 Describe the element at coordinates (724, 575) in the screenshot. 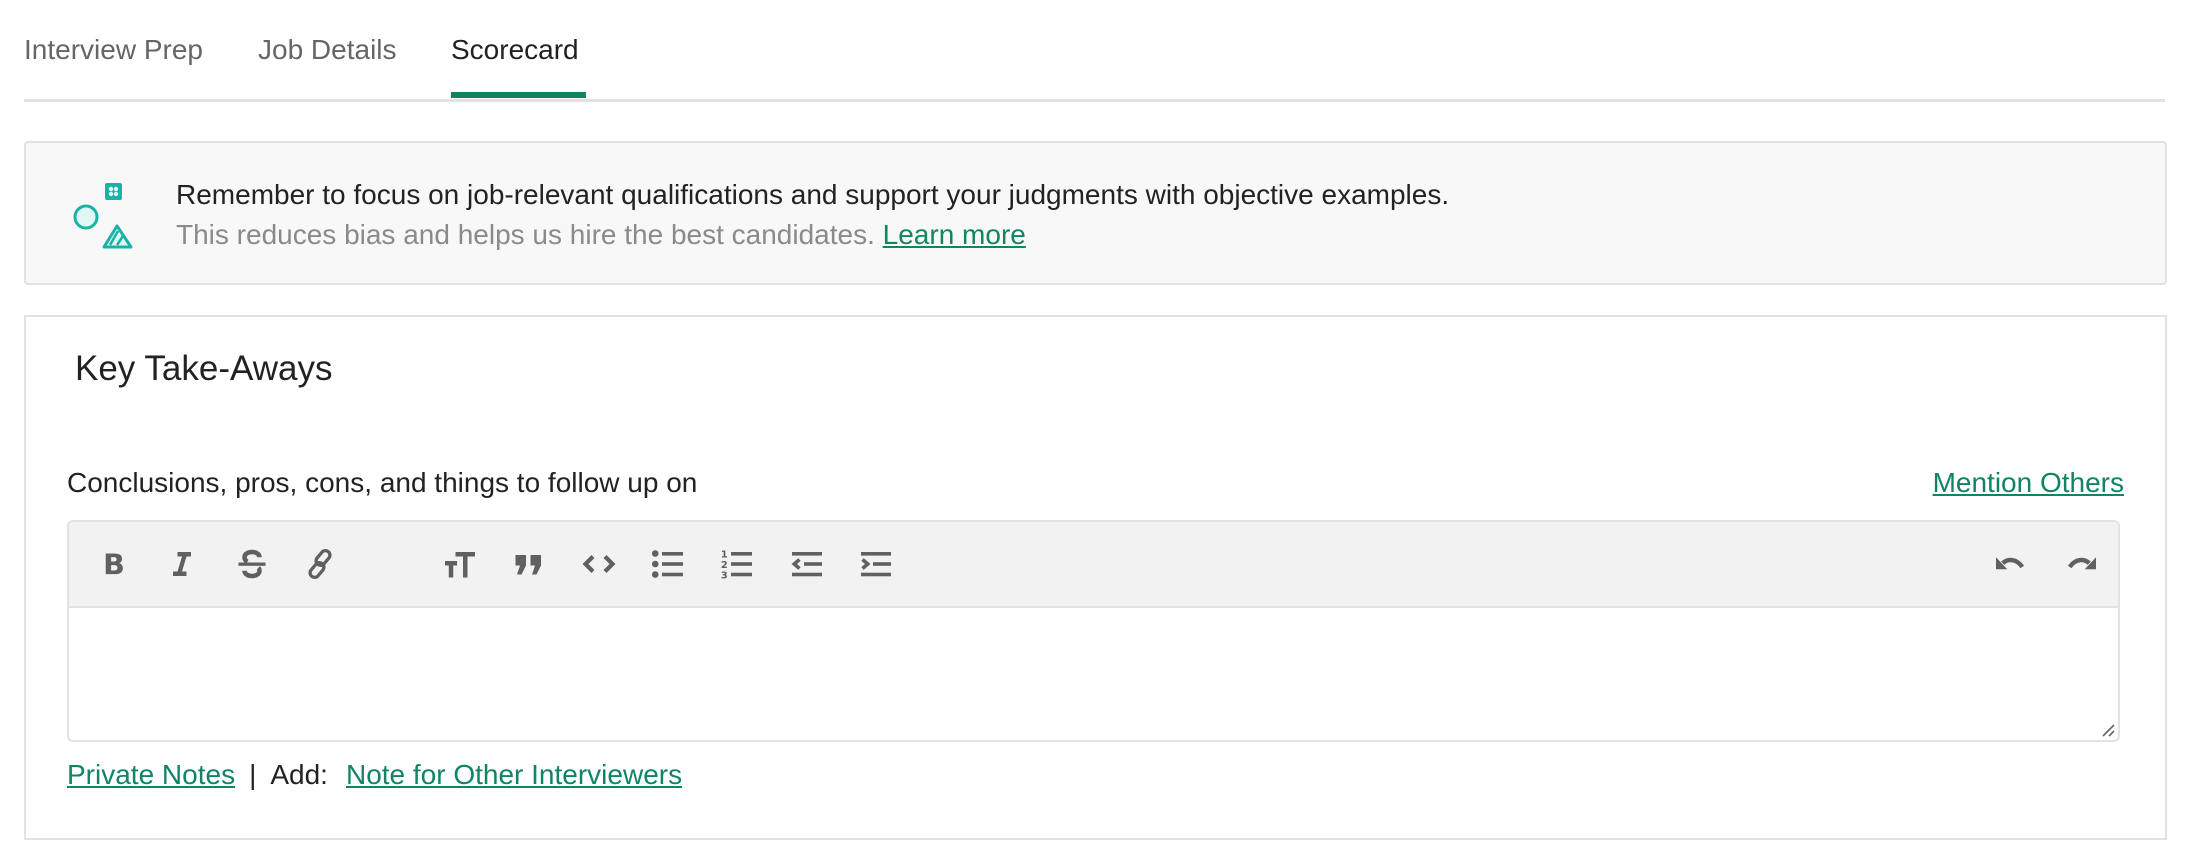

I see `svg-text: 3` at that location.